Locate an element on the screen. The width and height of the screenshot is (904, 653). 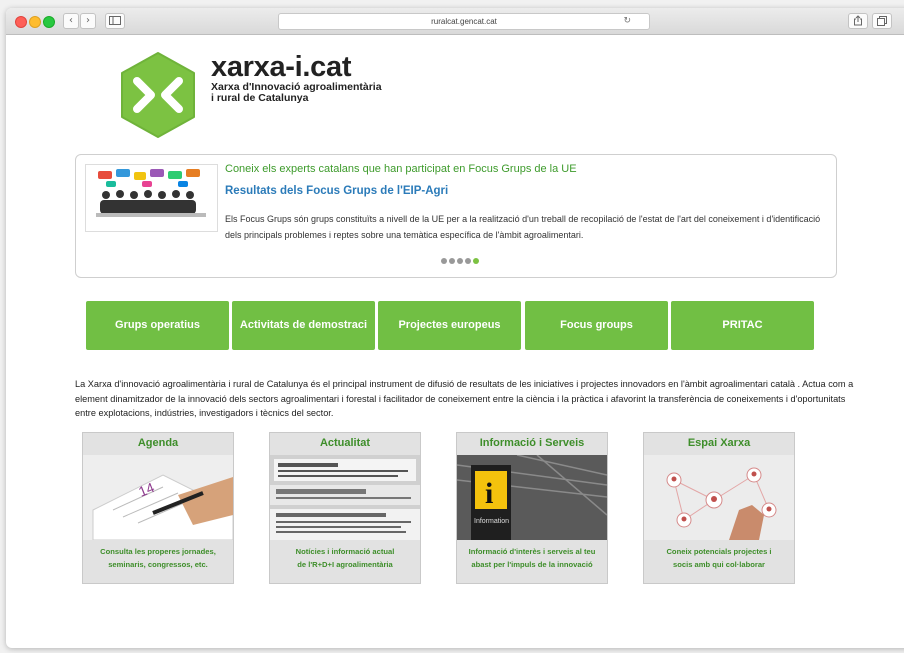
xarxa-logo-icon is located at coordinates (158, 95).